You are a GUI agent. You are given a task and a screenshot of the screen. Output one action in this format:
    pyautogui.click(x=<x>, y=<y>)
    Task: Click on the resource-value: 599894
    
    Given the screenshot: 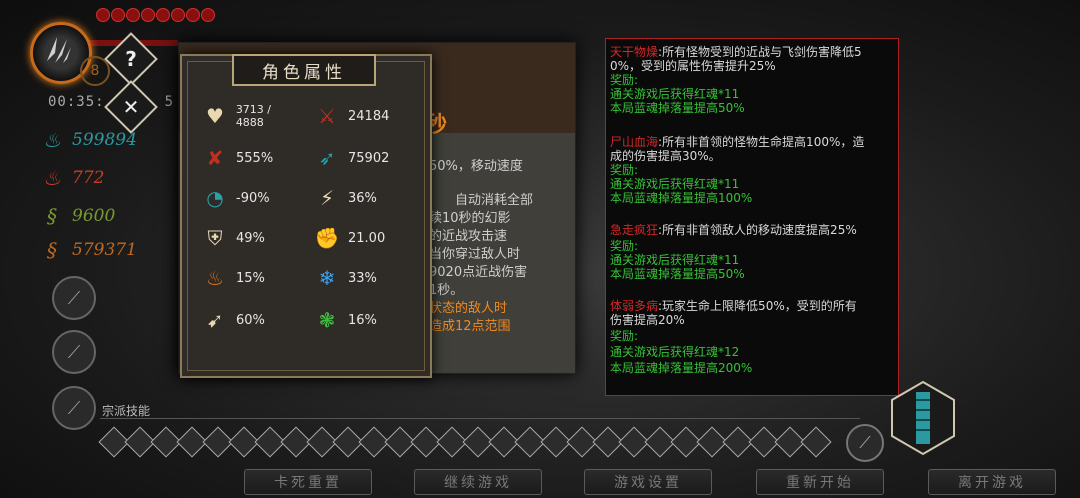 What is the action you would take?
    pyautogui.click(x=104, y=140)
    